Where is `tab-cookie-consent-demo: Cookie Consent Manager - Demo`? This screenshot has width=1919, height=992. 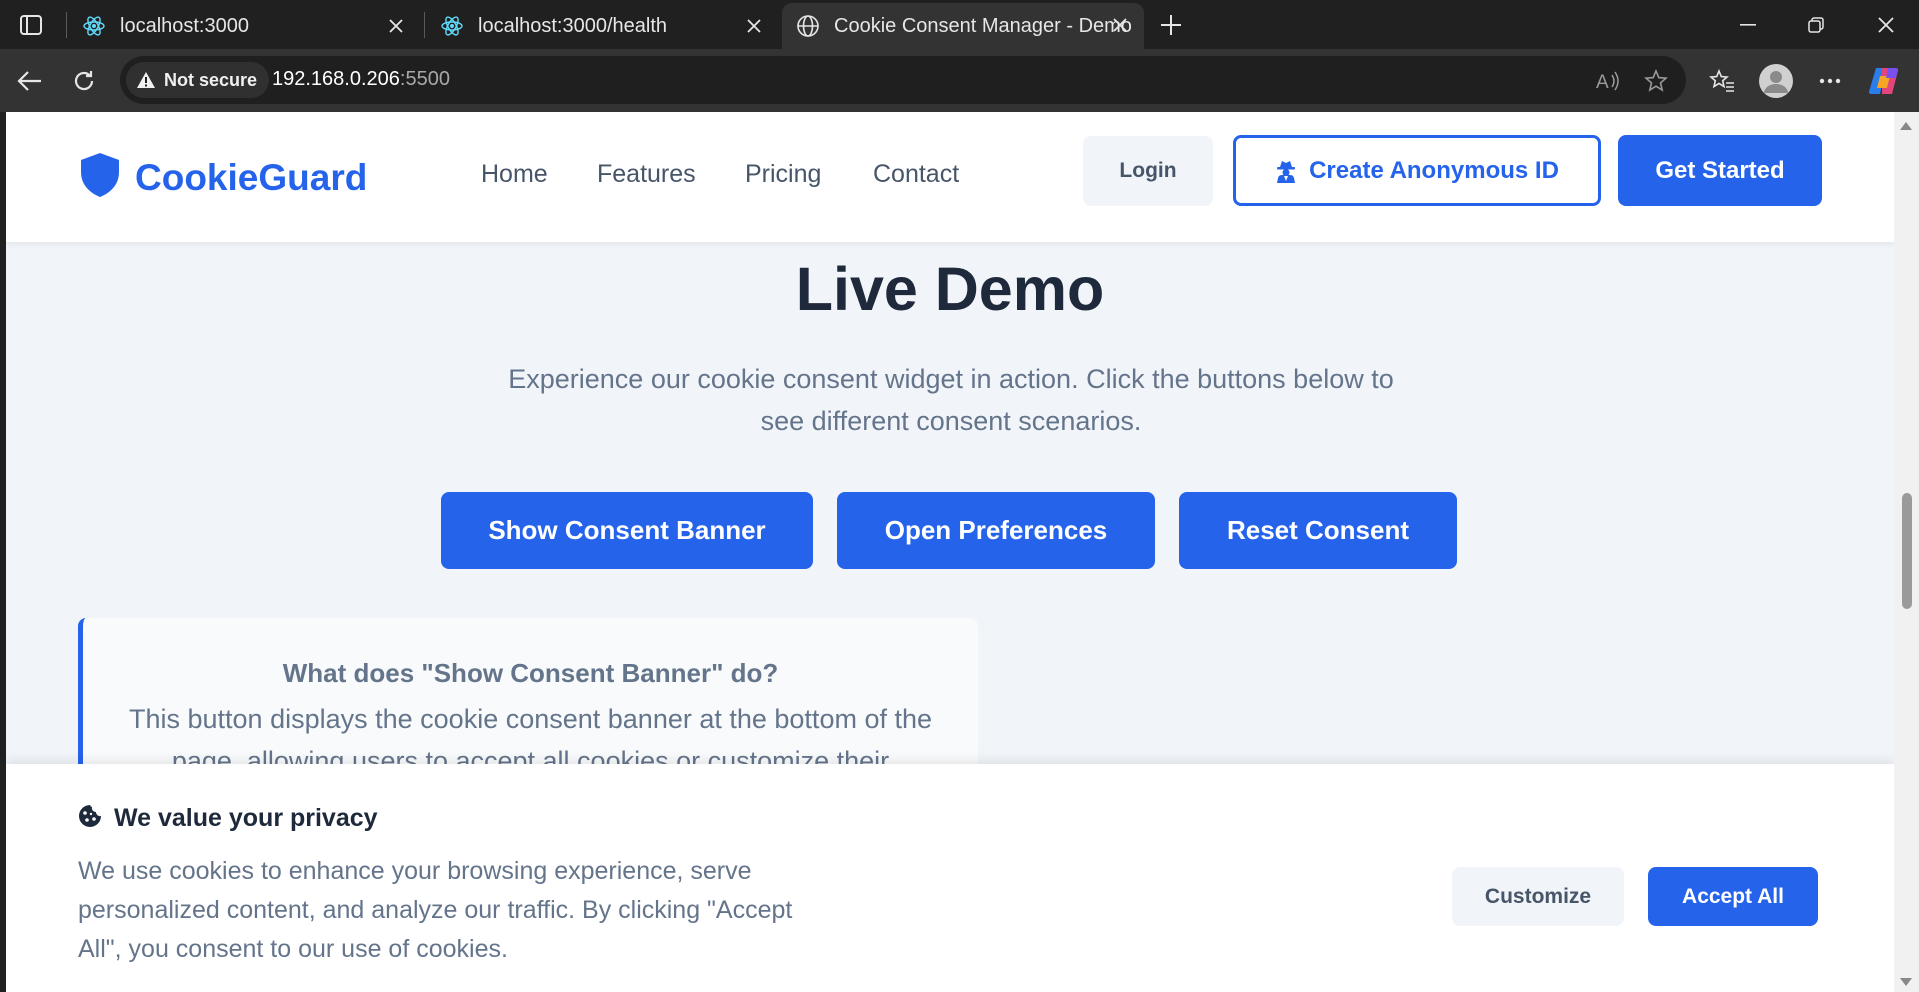
tab-cookie-consent-demo: Cookie Consent Manager - Demo is located at coordinates (963, 26).